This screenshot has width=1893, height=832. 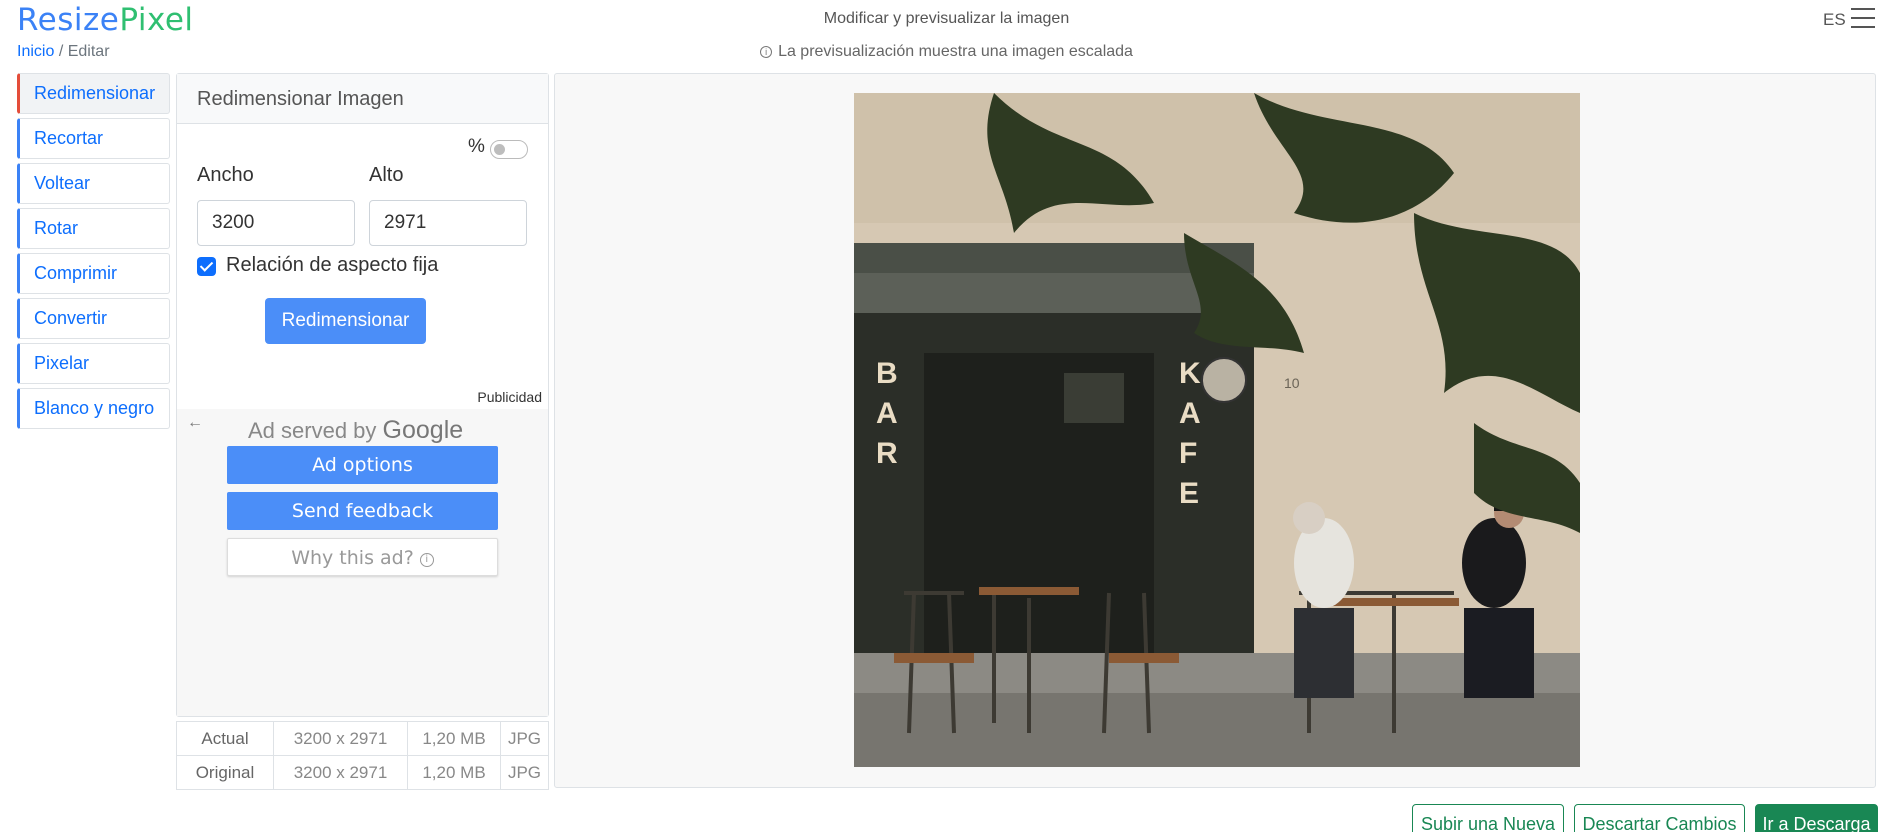 What do you see at coordinates (887, 413) in the screenshot?
I see `sign-left-letter-2: A` at bounding box center [887, 413].